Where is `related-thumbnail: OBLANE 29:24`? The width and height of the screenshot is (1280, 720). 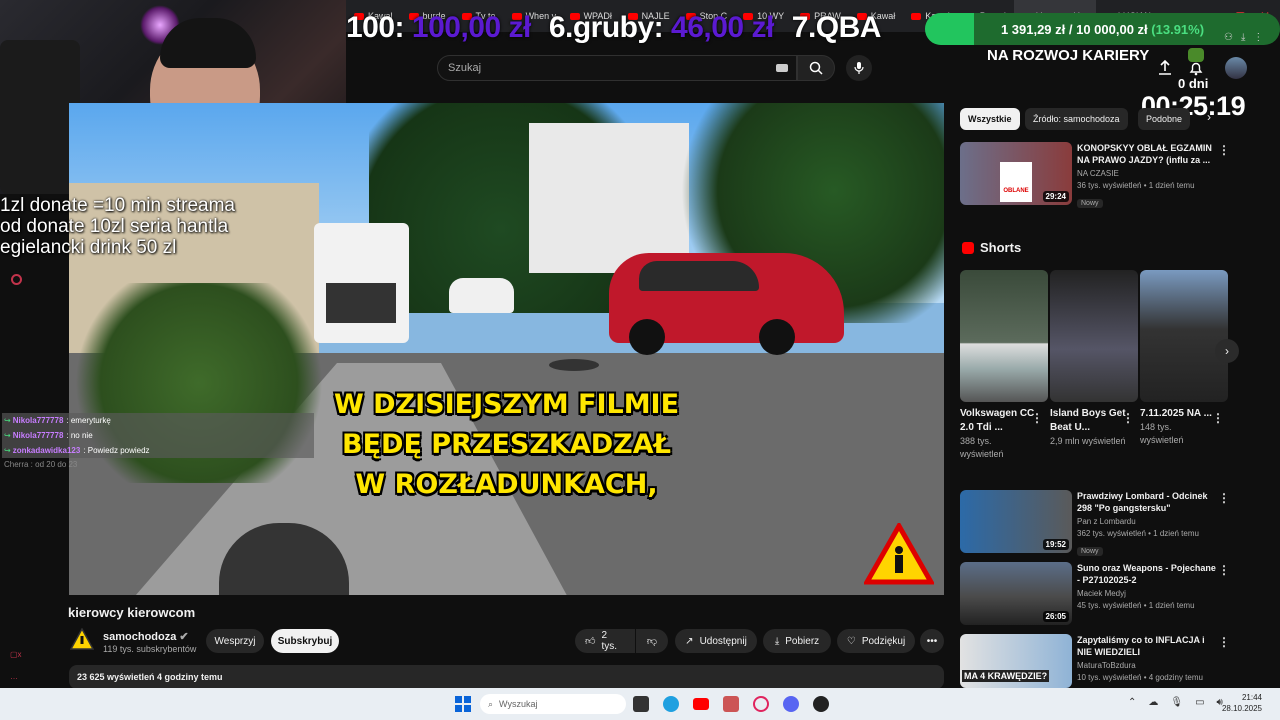 related-thumbnail: OBLANE 29:24 is located at coordinates (1016, 173).